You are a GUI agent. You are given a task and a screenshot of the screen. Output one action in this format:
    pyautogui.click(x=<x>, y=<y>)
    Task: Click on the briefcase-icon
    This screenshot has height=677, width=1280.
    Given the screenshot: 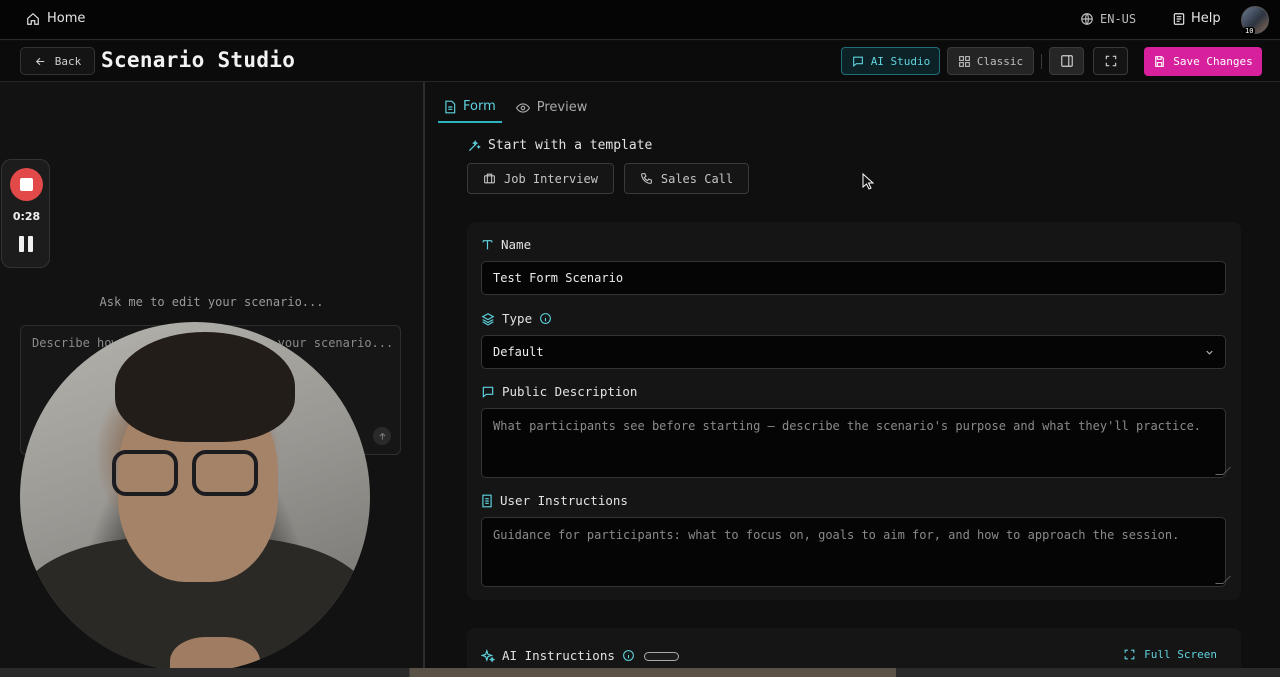 What is the action you would take?
    pyautogui.click(x=489, y=178)
    